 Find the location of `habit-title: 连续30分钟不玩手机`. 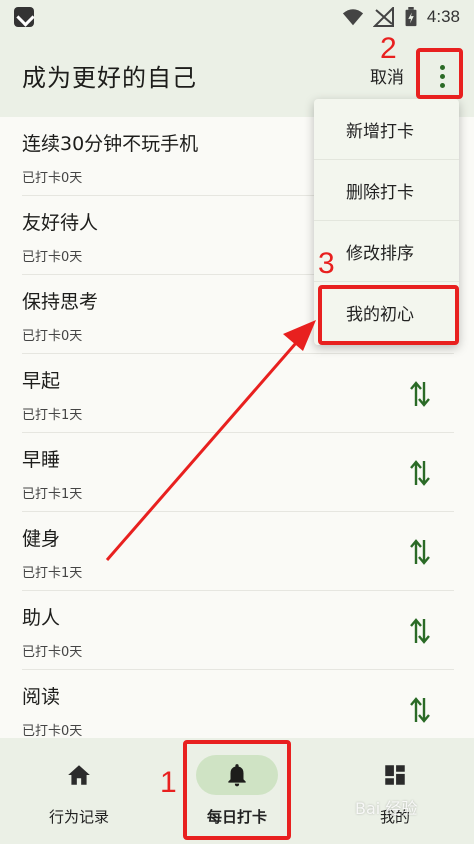

habit-title: 连续30分钟不玩手机 is located at coordinates (110, 144).